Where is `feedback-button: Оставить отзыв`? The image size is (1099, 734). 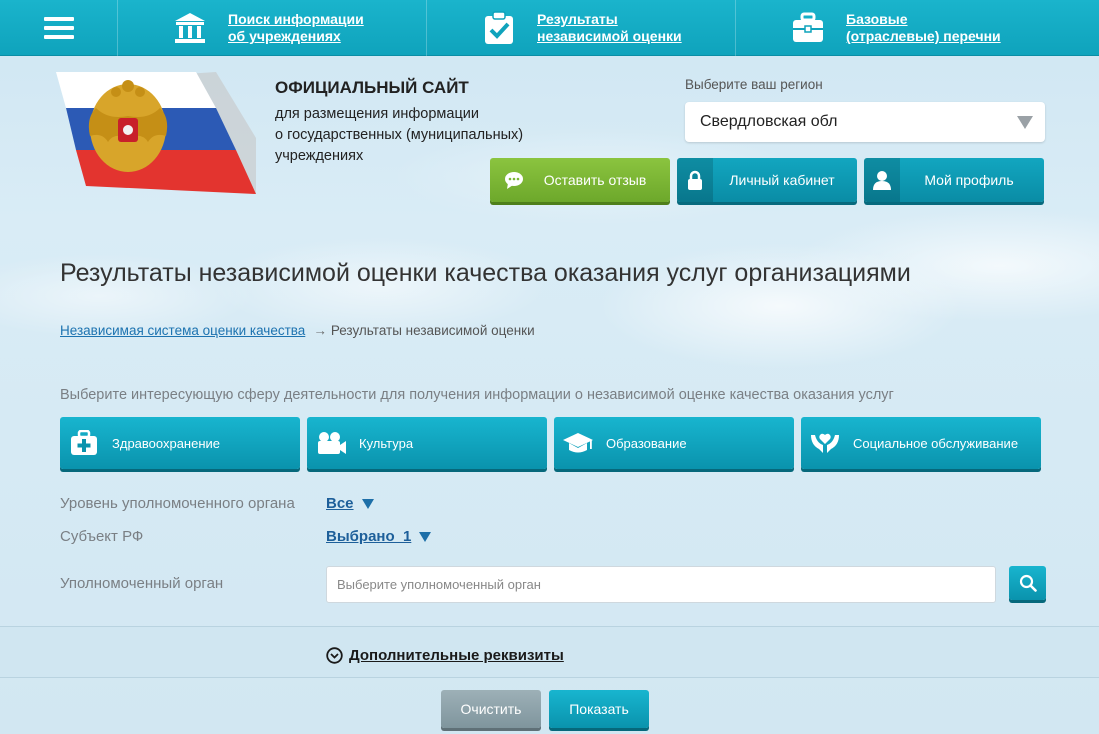
feedback-button: Оставить отзыв is located at coordinates (580, 180).